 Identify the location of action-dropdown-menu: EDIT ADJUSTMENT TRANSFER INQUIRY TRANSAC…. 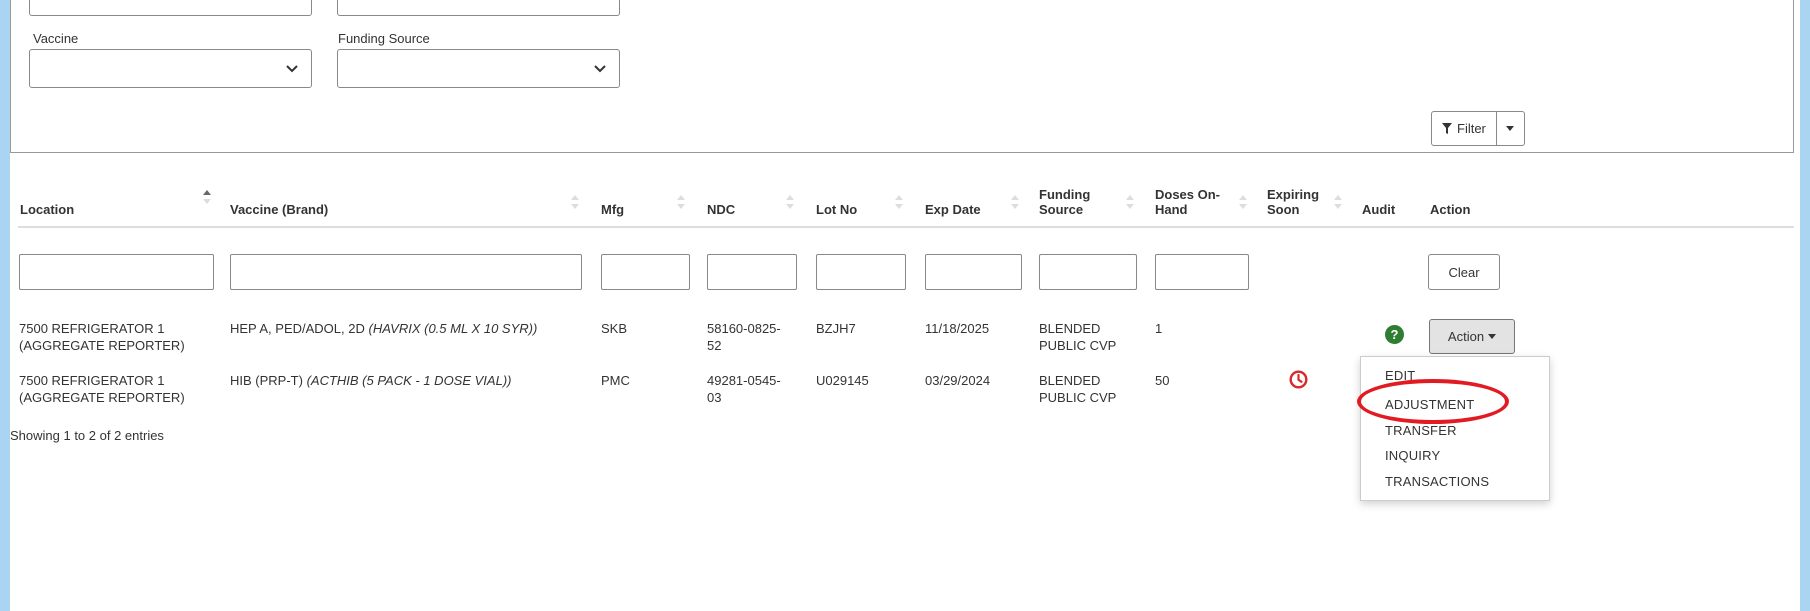
(1455, 428).